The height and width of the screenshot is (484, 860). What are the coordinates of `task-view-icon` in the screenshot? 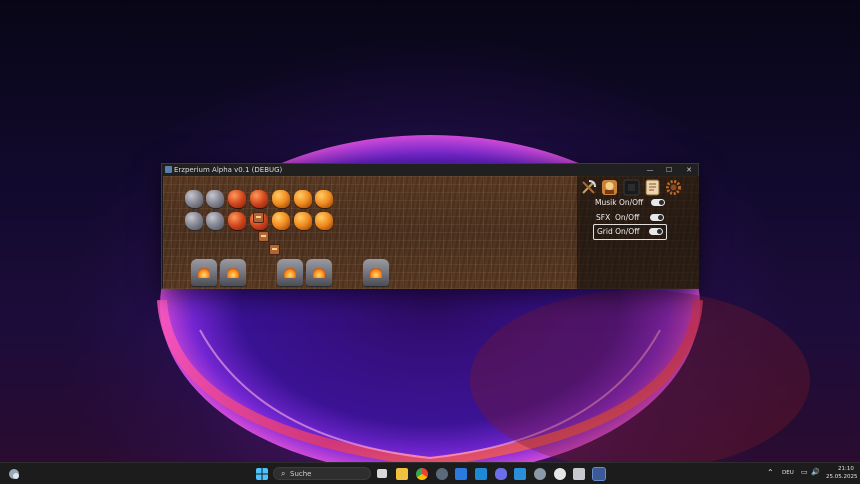 It's located at (382, 473).